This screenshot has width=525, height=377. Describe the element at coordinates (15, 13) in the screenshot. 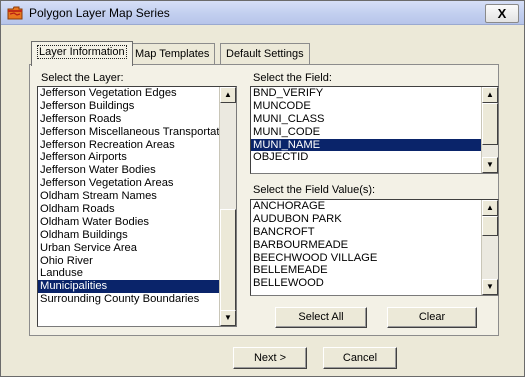

I see `folder-map-icon` at that location.